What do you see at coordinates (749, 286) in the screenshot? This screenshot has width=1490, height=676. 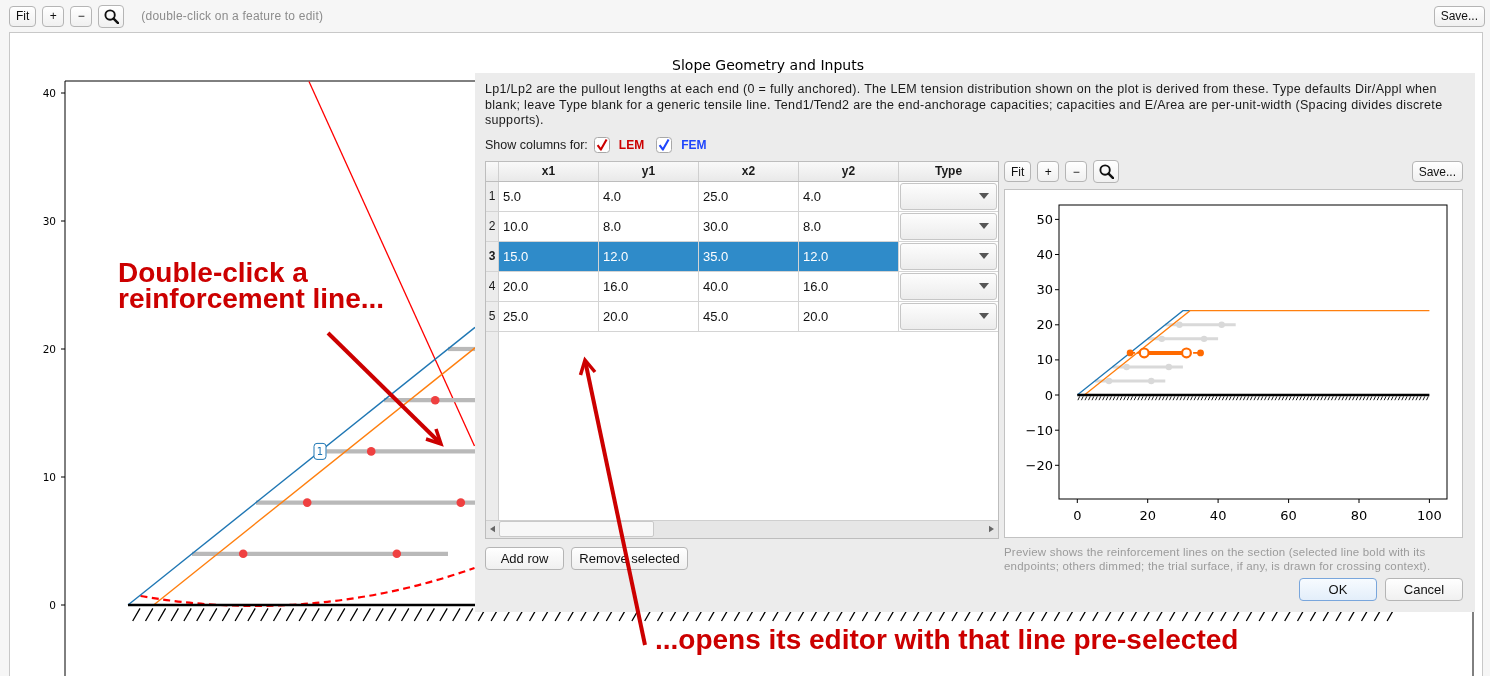 I see `table-cell: 40.0` at bounding box center [749, 286].